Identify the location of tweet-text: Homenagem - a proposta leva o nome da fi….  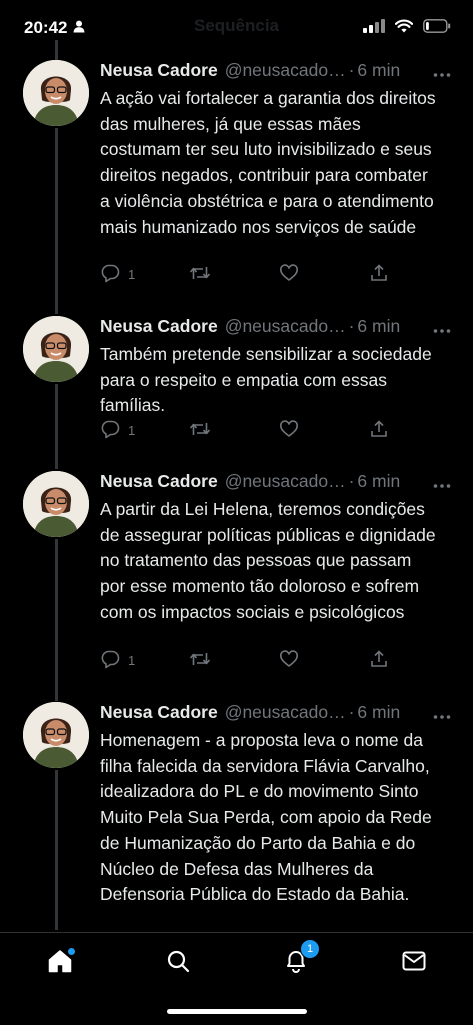
(266, 817).